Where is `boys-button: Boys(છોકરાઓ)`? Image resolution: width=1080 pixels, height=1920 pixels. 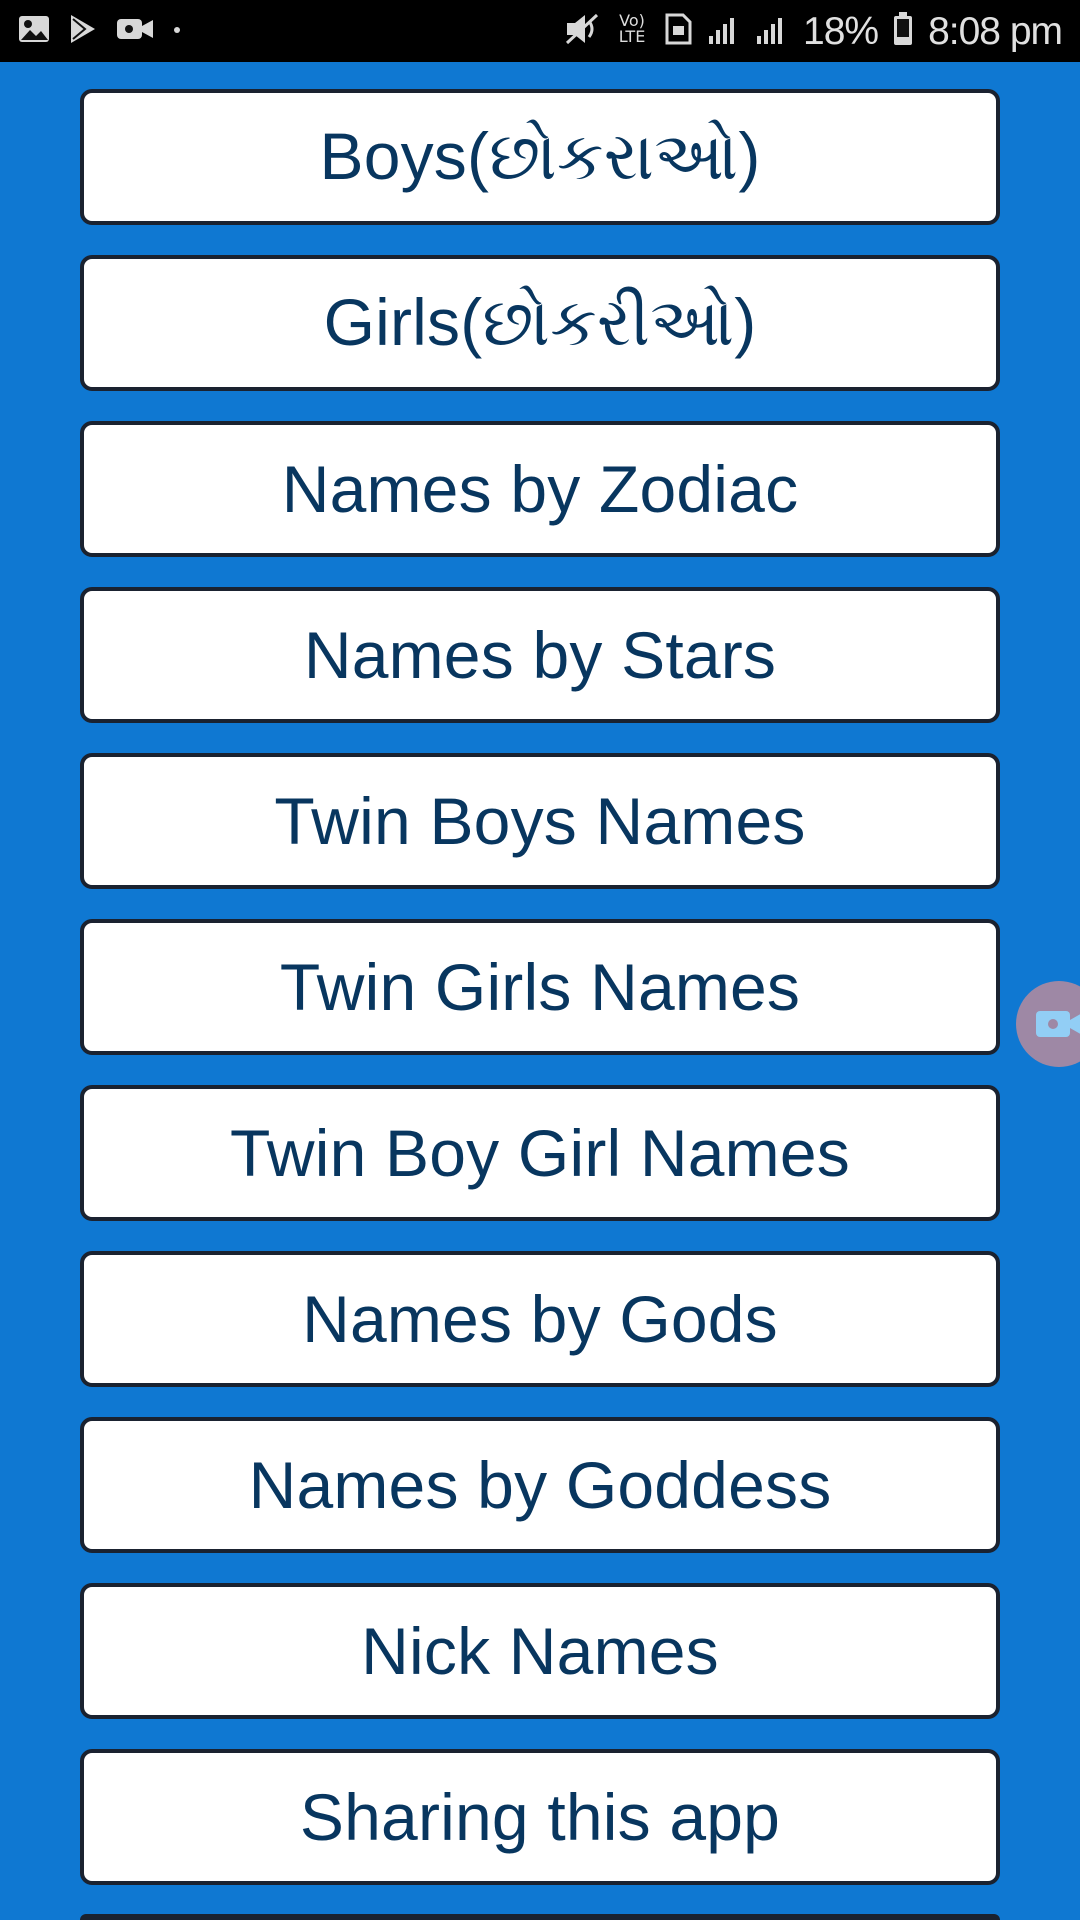 boys-button: Boys(છોકરાઓ) is located at coordinates (540, 157).